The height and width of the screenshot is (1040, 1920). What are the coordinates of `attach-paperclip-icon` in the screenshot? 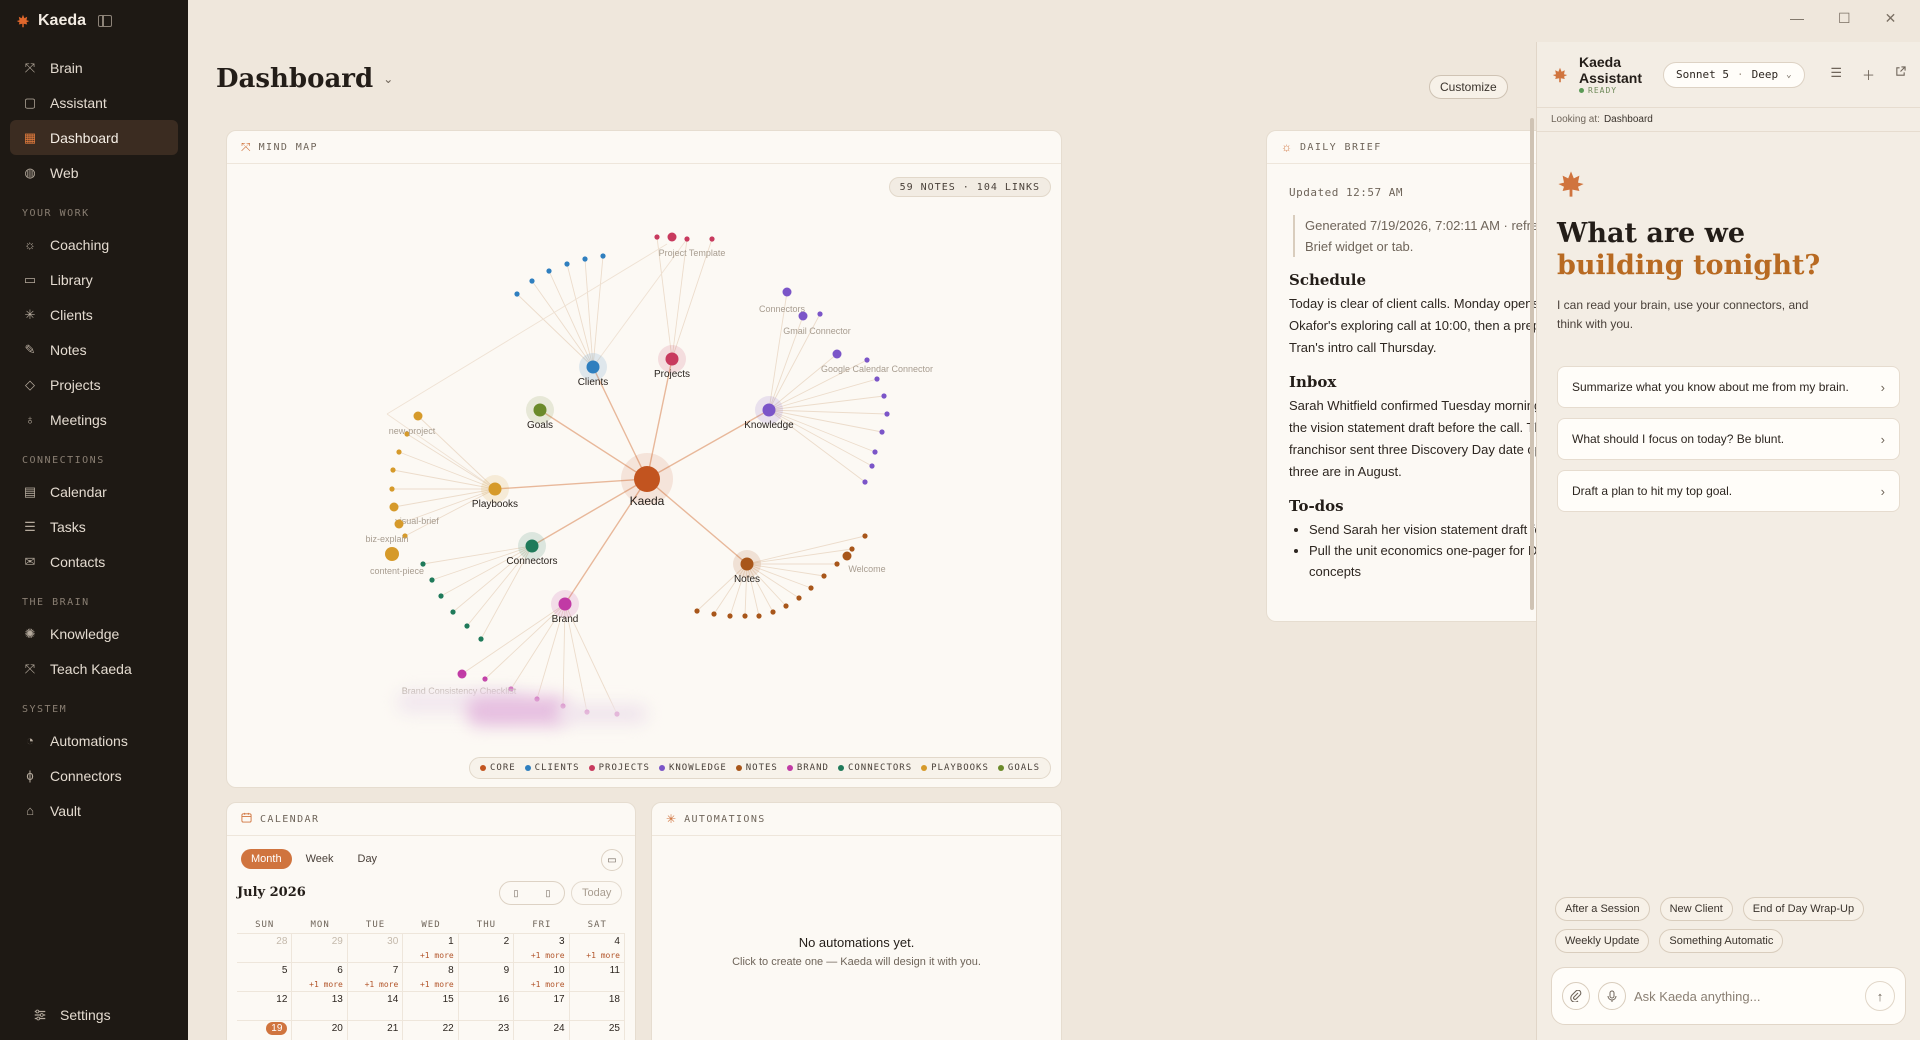 It's located at (1576, 996).